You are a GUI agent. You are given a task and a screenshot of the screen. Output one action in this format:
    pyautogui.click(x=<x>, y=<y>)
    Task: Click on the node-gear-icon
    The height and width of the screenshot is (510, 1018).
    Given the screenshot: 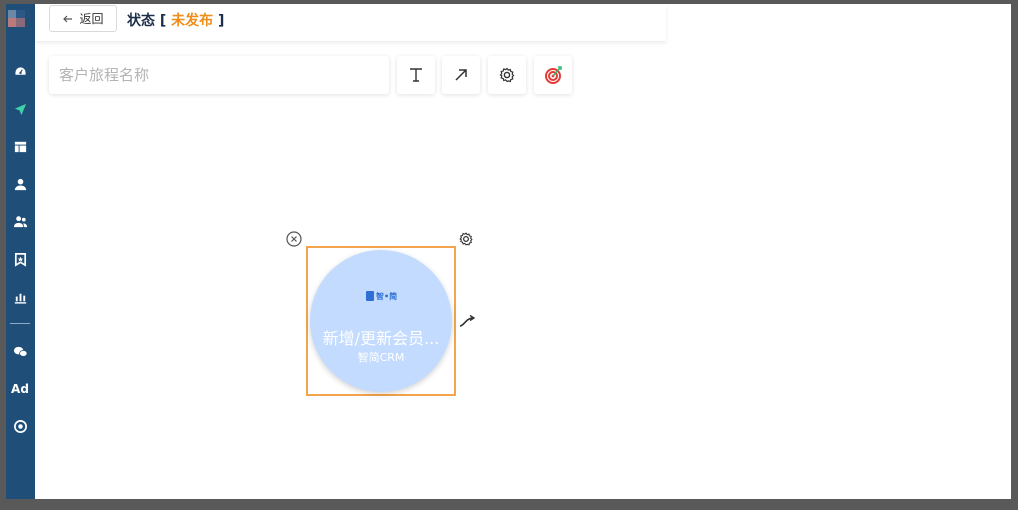 What is the action you would take?
    pyautogui.click(x=466, y=239)
    